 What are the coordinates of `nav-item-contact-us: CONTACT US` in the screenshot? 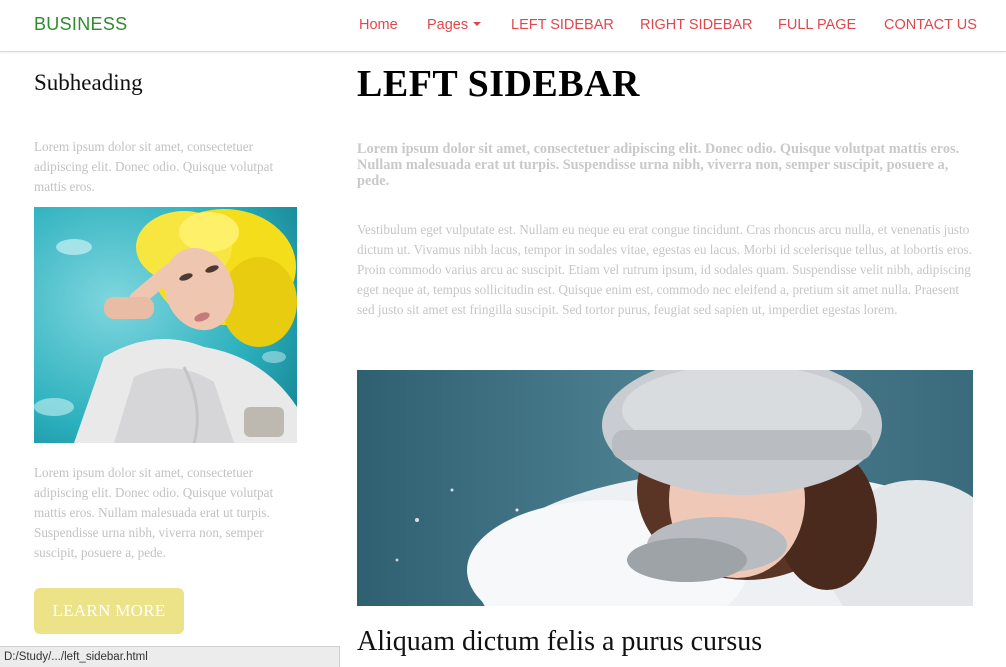 It's located at (930, 25).